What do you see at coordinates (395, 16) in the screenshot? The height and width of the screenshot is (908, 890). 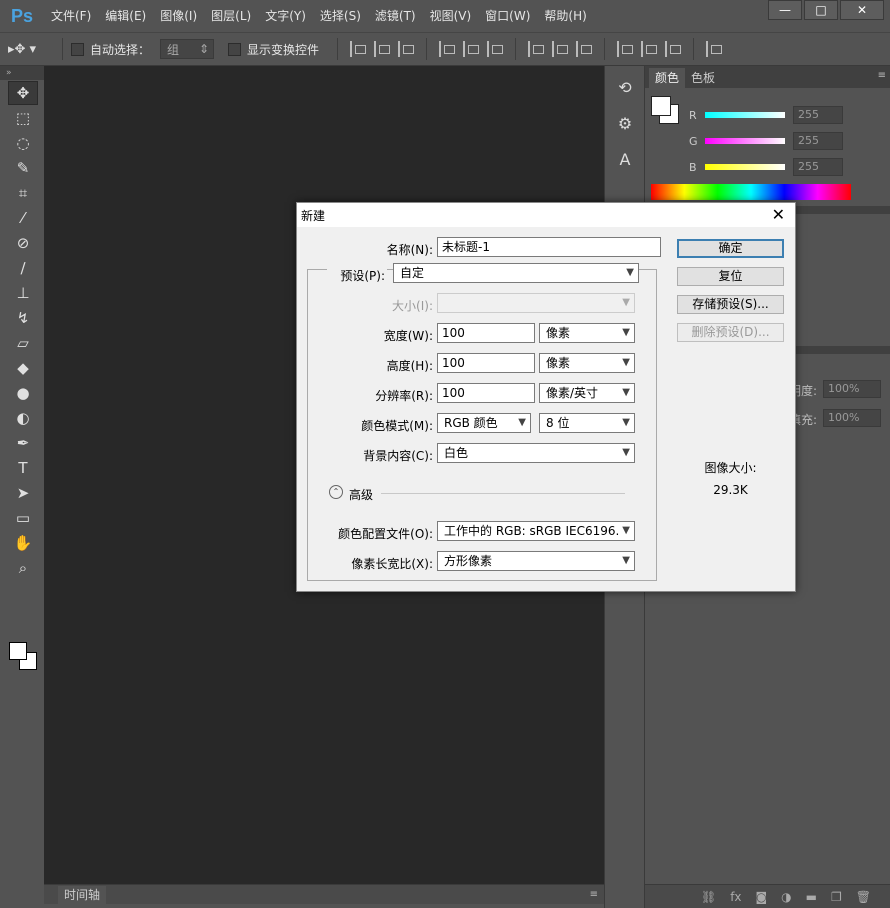 I see `menu-filter: 滤镜(T)` at bounding box center [395, 16].